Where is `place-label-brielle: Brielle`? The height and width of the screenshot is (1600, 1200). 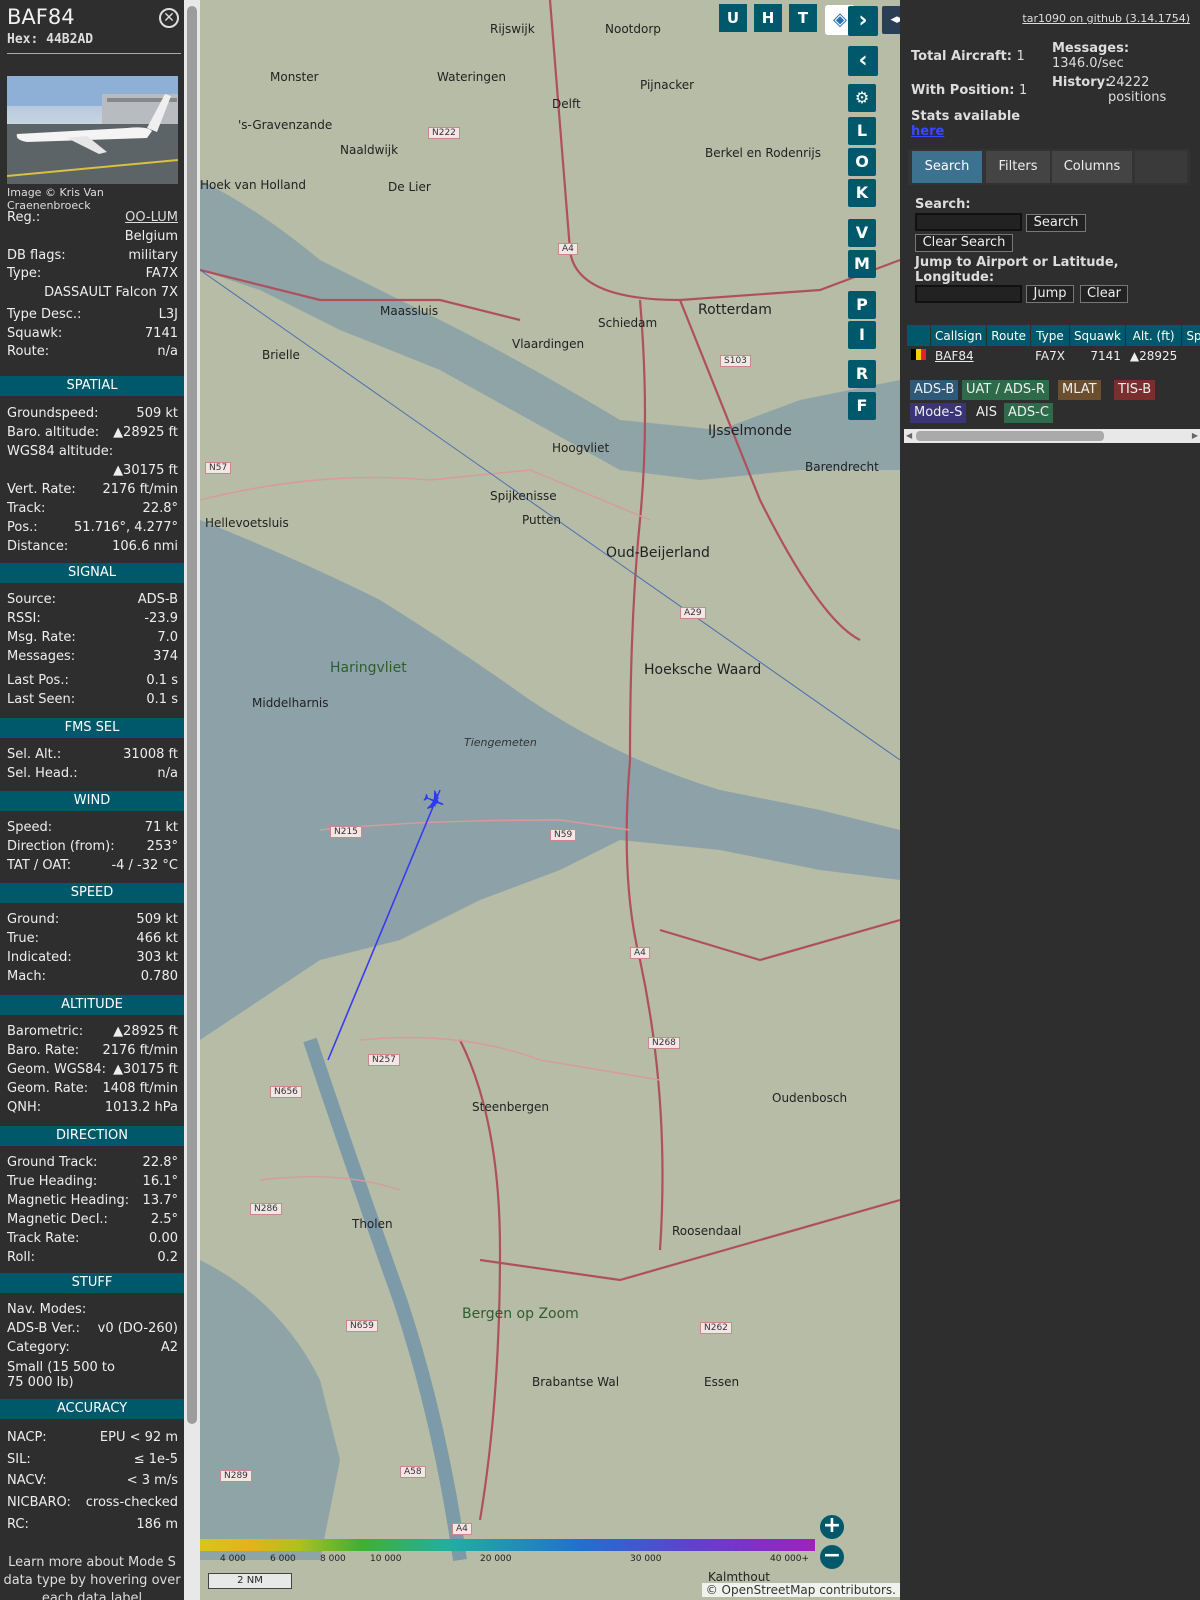 place-label-brielle: Brielle is located at coordinates (281, 355).